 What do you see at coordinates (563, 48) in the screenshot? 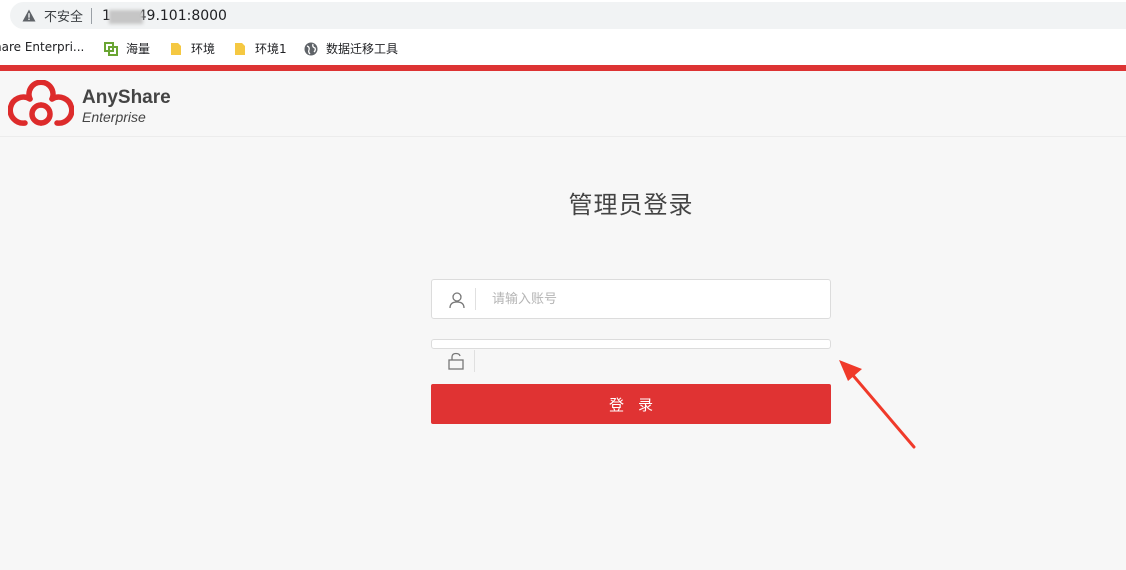
I see `bookmarks-bar: hare Enterpri... 海量 环境 环境1 数据迁移工具` at bounding box center [563, 48].